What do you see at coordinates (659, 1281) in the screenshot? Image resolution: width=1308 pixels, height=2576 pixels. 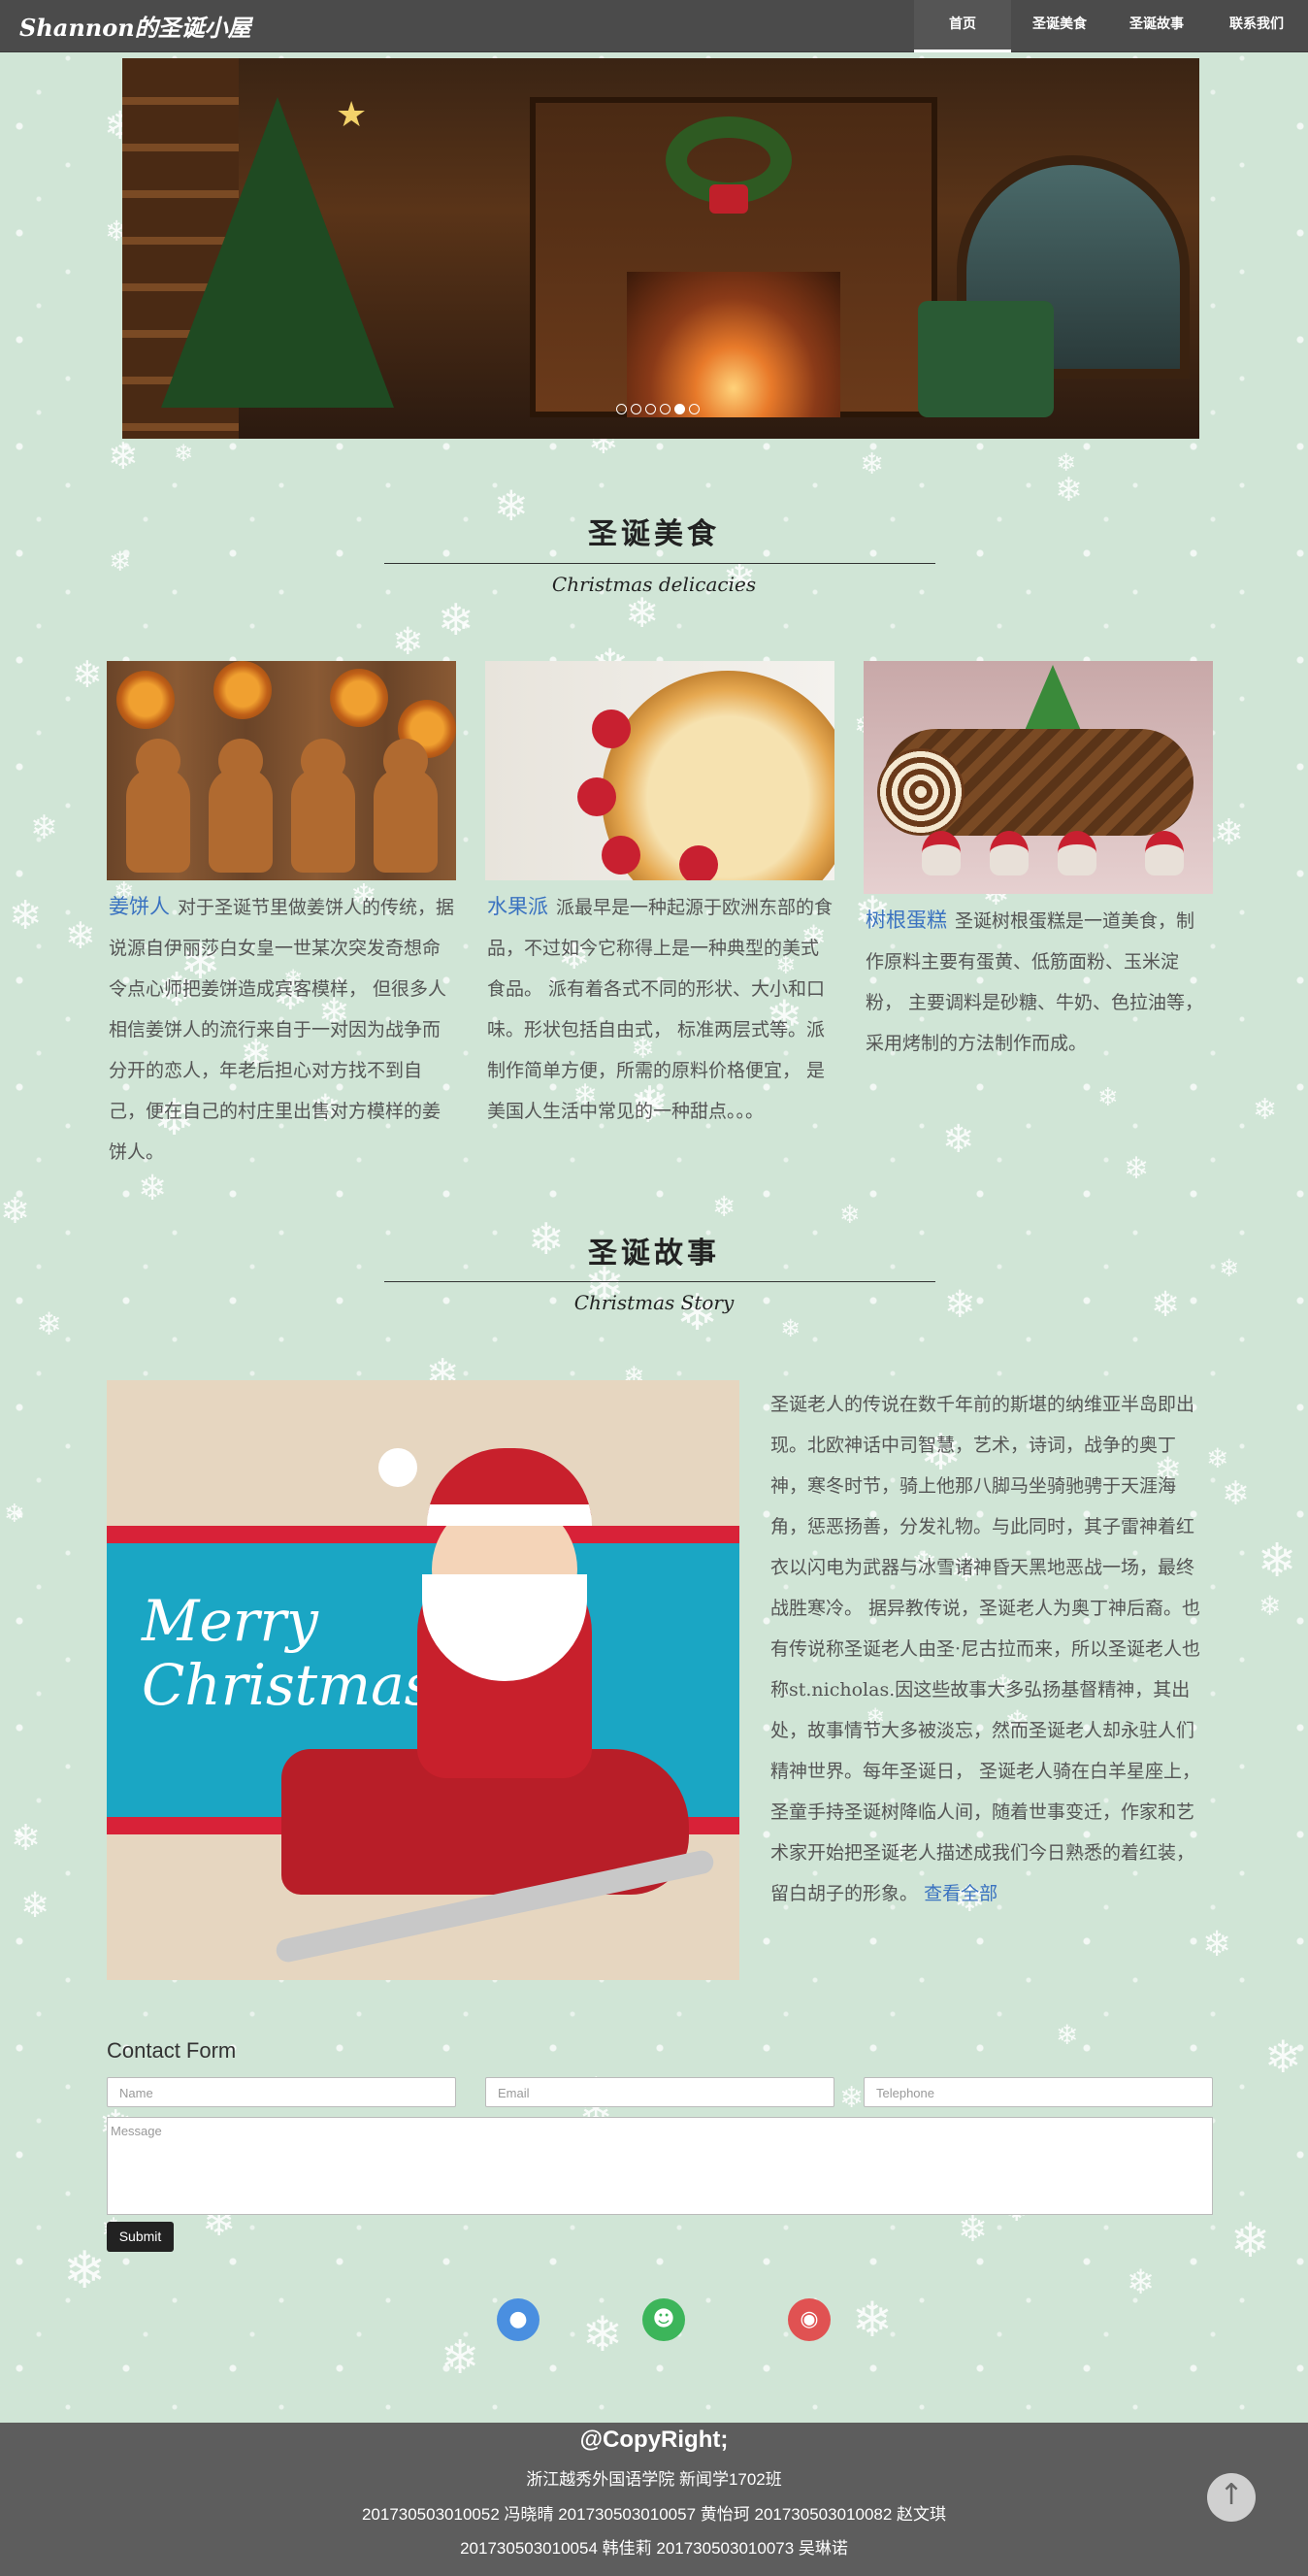 I see `story-title-divider` at bounding box center [659, 1281].